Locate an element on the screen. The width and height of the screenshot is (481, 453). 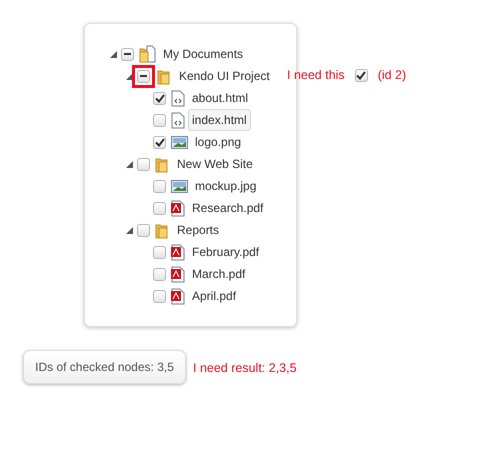
tree-node-label: New Web Site is located at coordinates (215, 164).